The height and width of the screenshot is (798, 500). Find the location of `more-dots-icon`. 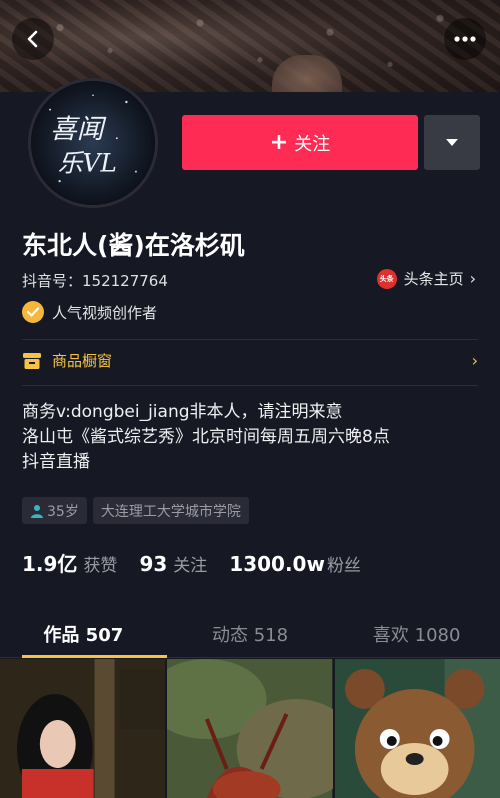

more-dots-icon is located at coordinates (465, 39).